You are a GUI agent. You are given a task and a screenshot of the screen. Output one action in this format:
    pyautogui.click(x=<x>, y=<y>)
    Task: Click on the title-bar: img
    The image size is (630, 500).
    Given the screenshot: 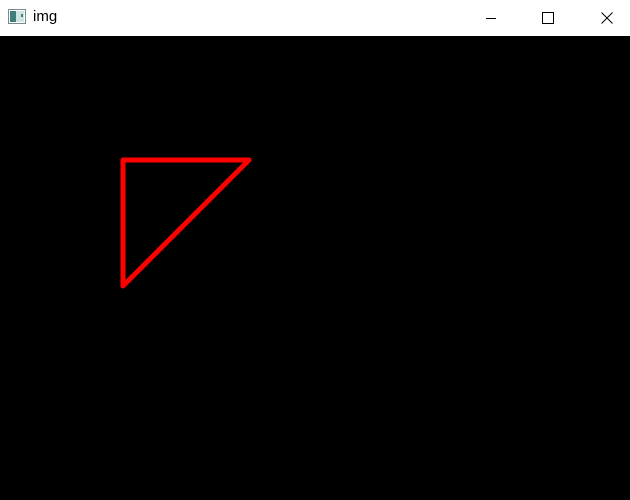 What is the action you would take?
    pyautogui.click(x=315, y=18)
    